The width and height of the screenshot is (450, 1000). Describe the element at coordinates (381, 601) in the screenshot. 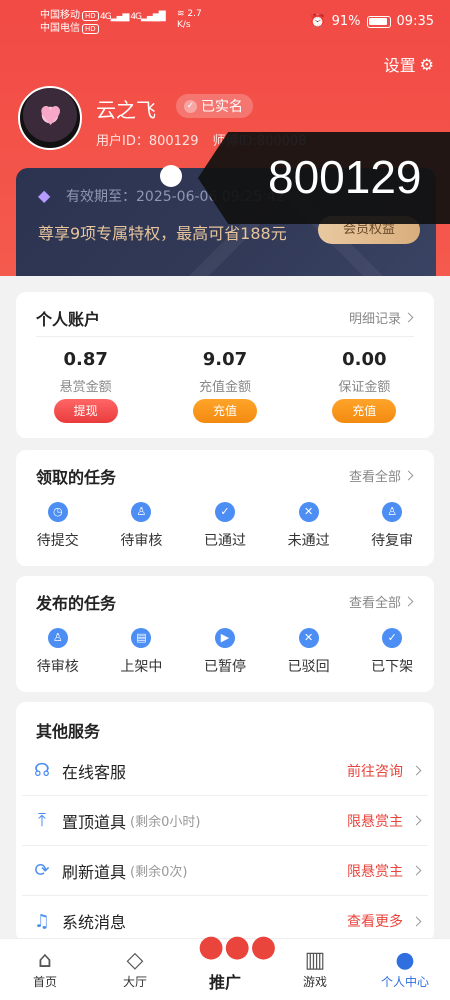

I see `published-view-all-link: 查看全部` at that location.